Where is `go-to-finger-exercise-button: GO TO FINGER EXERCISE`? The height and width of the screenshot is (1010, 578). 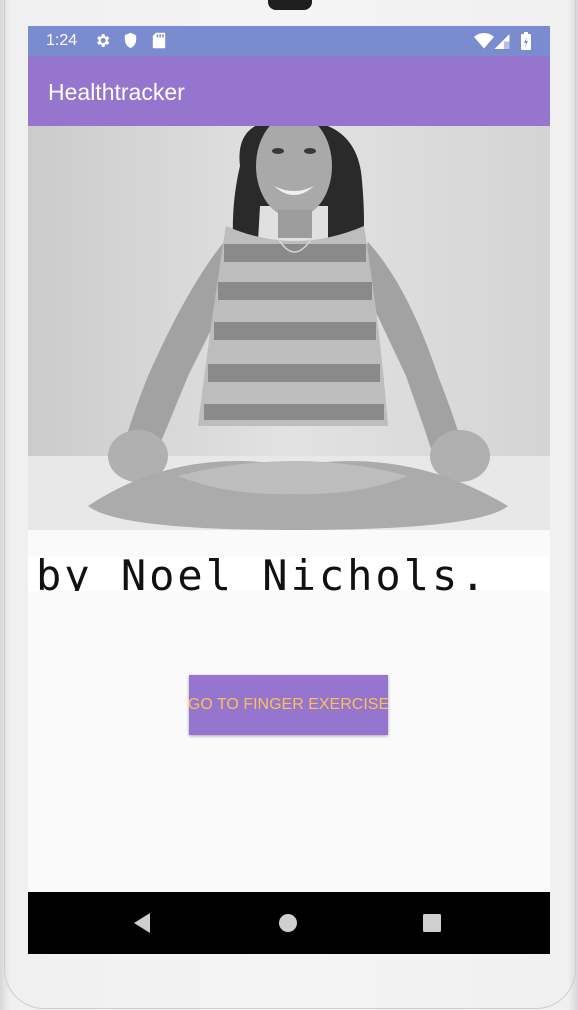 go-to-finger-exercise-button: GO TO FINGER EXERCISE is located at coordinates (288, 705).